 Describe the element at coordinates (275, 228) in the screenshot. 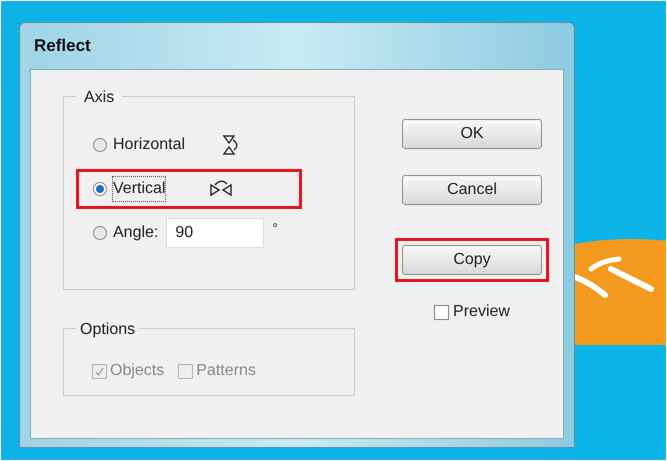

I see `degree-unit: °` at that location.